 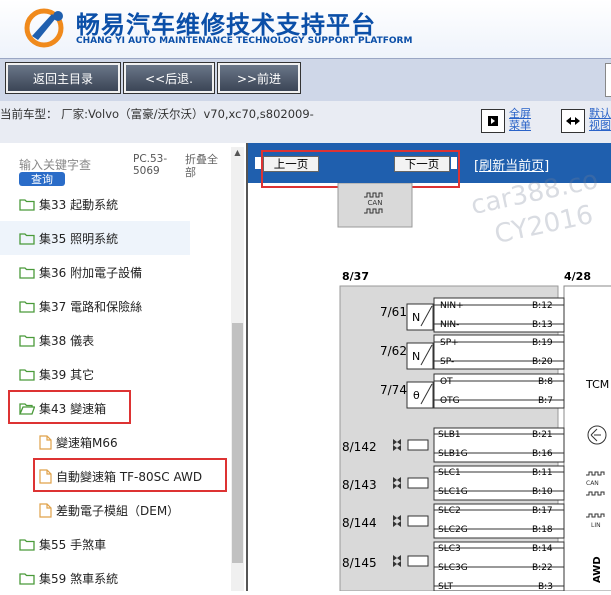 What do you see at coordinates (115, 374) in the screenshot?
I see `tree-item-39: 集39 其它` at bounding box center [115, 374].